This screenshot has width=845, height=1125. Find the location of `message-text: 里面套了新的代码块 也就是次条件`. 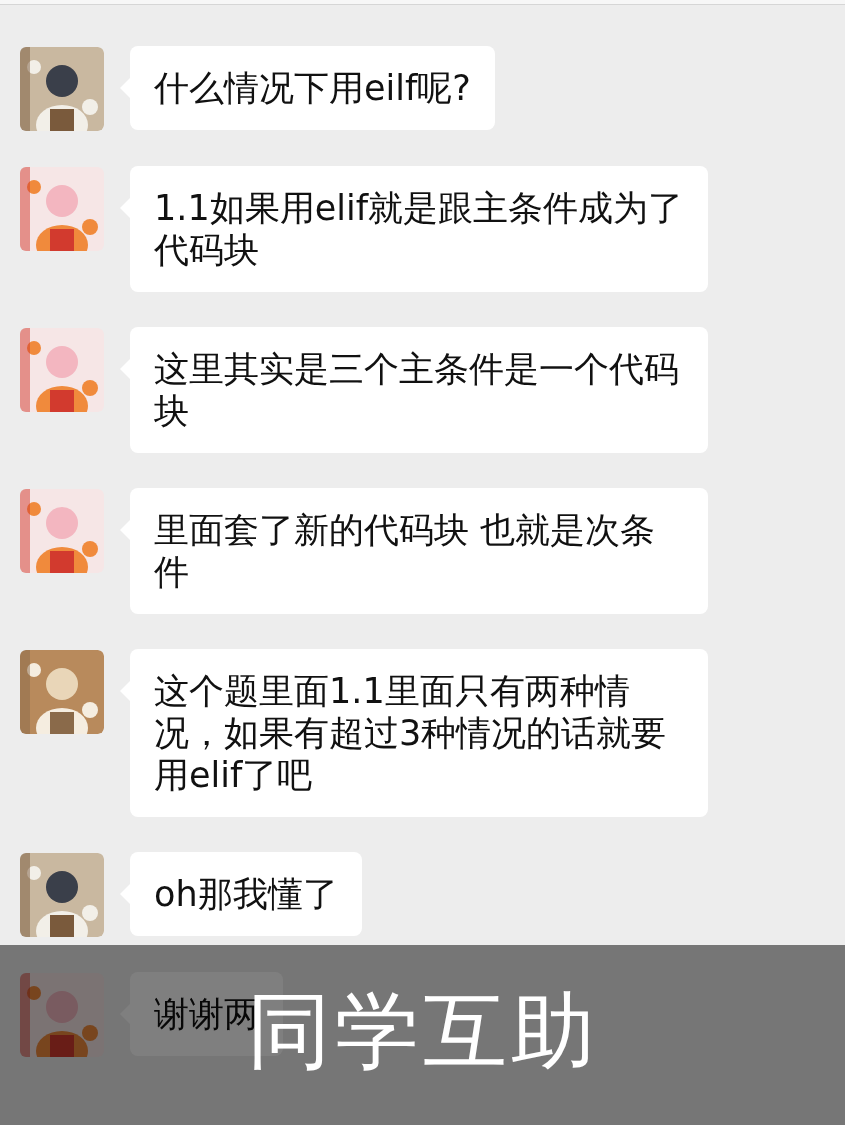

message-text: 里面套了新的代码块 也就是次条件 is located at coordinates (405, 551).